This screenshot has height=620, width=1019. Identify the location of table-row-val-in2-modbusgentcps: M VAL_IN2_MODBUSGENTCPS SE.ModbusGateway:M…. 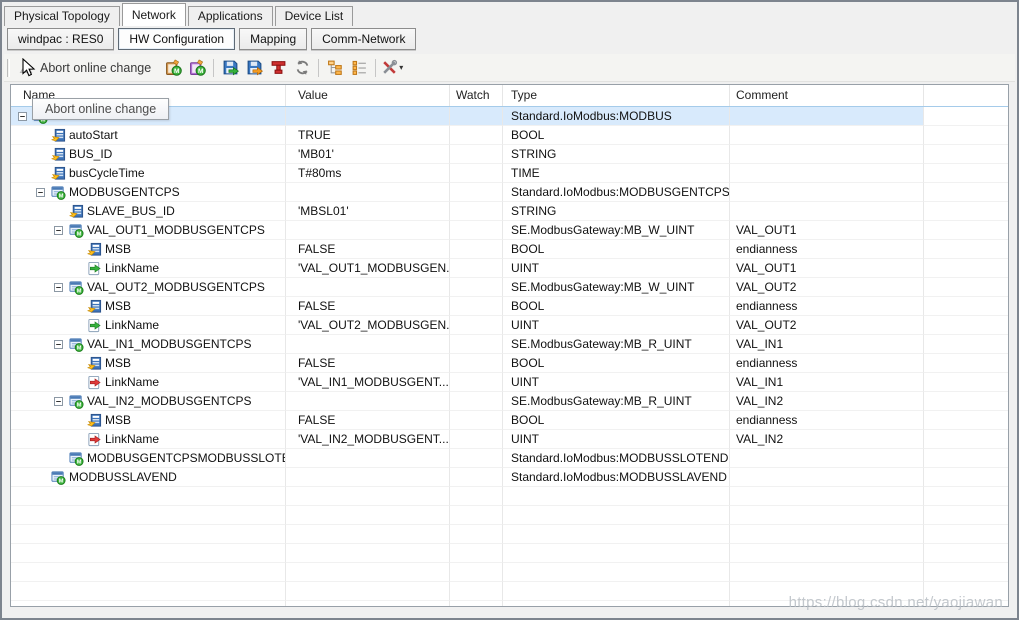
(509, 401).